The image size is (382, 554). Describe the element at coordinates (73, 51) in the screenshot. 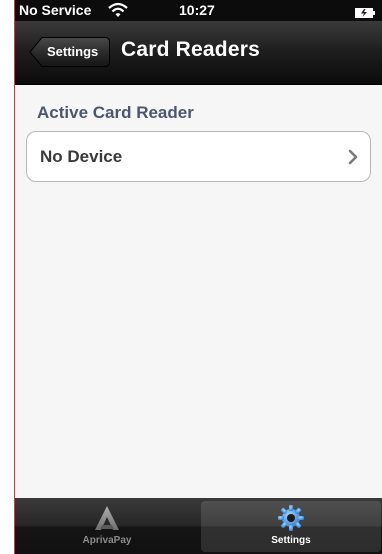

I see `back-button-label: Settings` at that location.